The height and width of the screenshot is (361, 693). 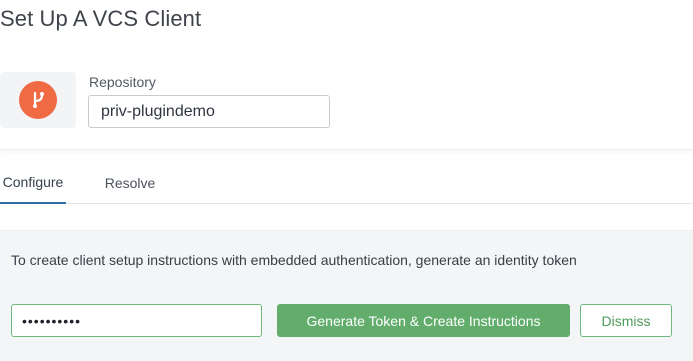 What do you see at coordinates (130, 183) in the screenshot?
I see `tab-resolve: Resolve` at bounding box center [130, 183].